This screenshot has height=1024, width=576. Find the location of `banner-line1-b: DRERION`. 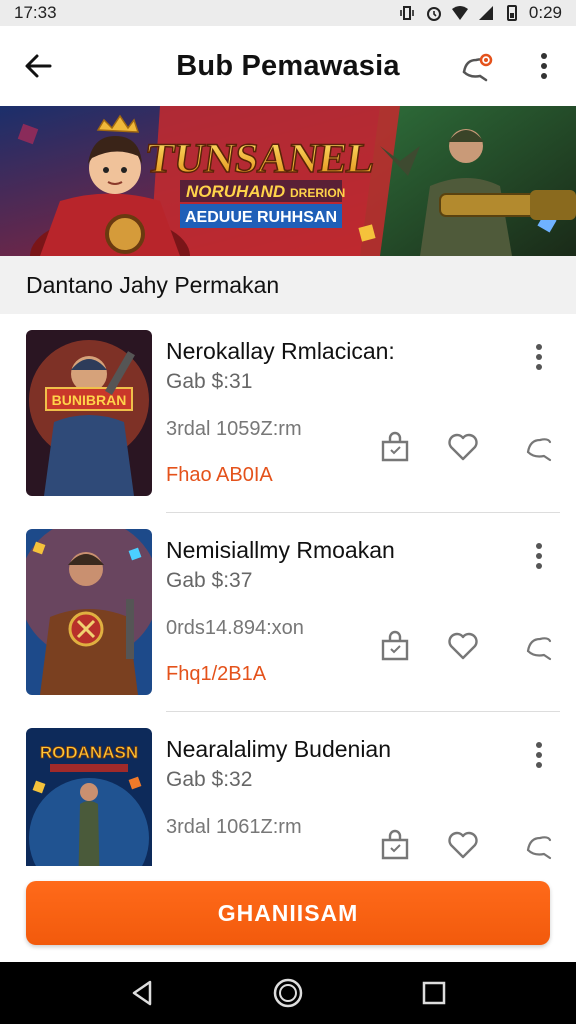

banner-line1-b: DRERION is located at coordinates (317, 193).